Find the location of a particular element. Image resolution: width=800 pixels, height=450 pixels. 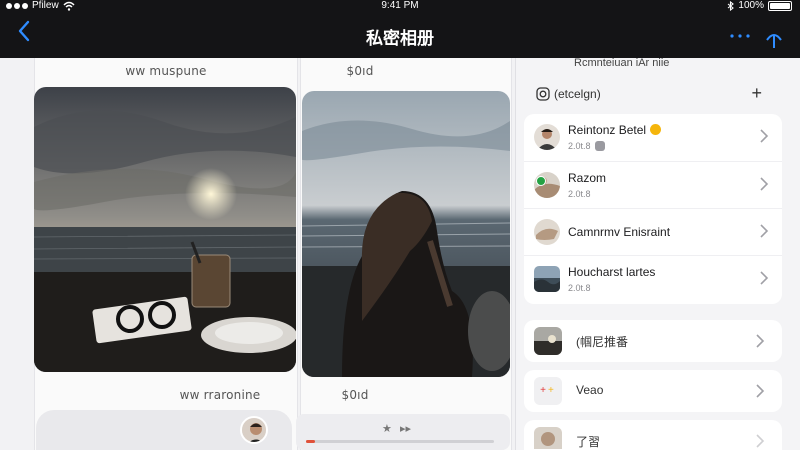

list-item-name: Reintonz Betel is located at coordinates (615, 130).